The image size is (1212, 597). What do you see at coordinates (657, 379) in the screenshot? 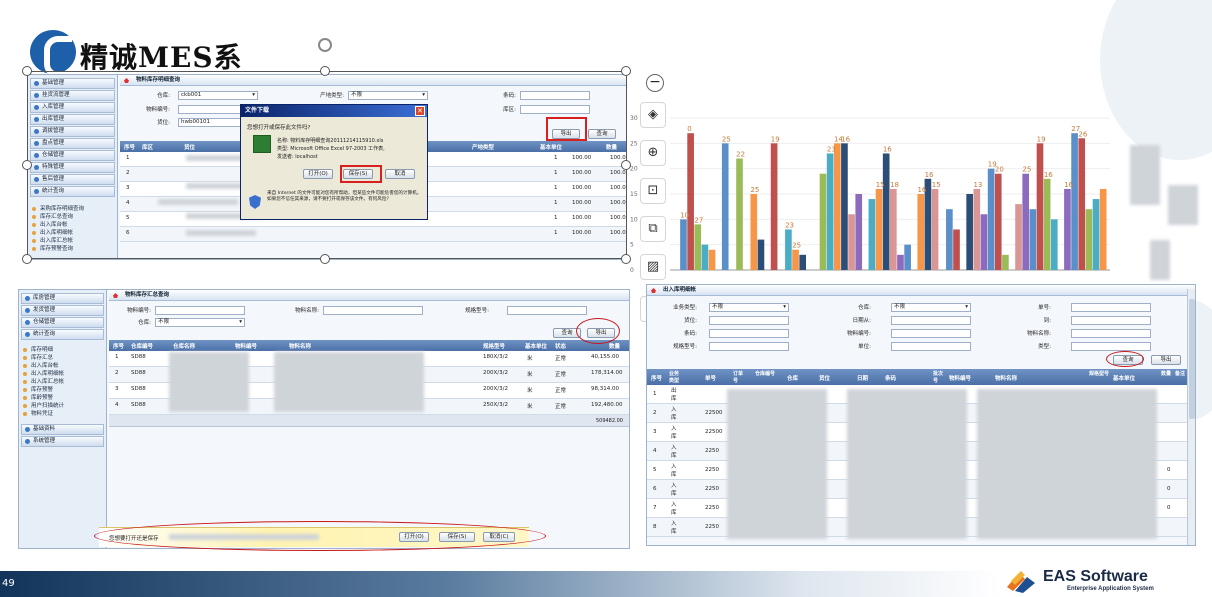
I see `col-seq: 序号` at bounding box center [657, 379].